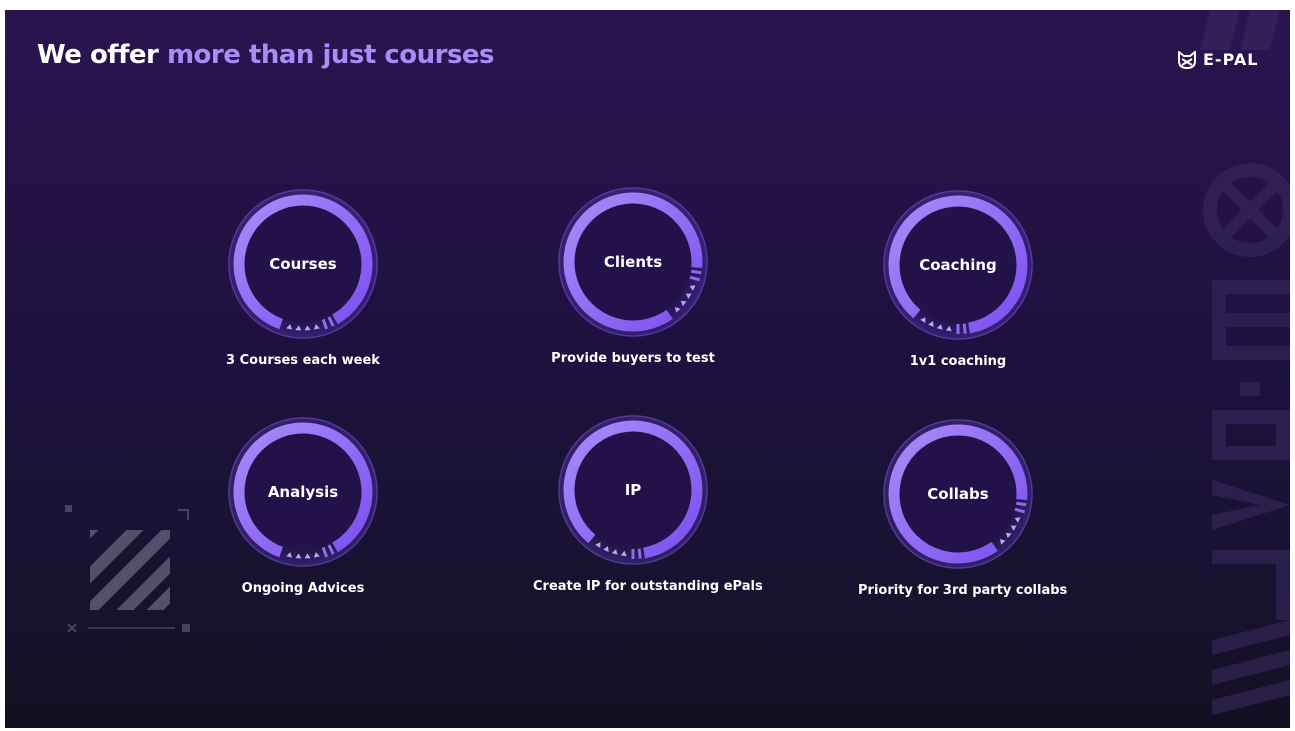  I want to click on offer-label: Collabs, so click(958, 494).